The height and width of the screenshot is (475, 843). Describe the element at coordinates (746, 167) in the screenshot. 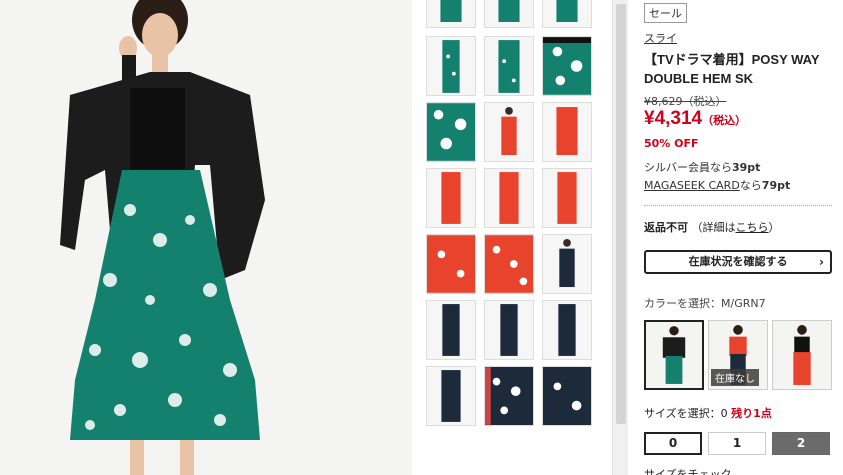

I see `silver-points-value: 39pt` at that location.